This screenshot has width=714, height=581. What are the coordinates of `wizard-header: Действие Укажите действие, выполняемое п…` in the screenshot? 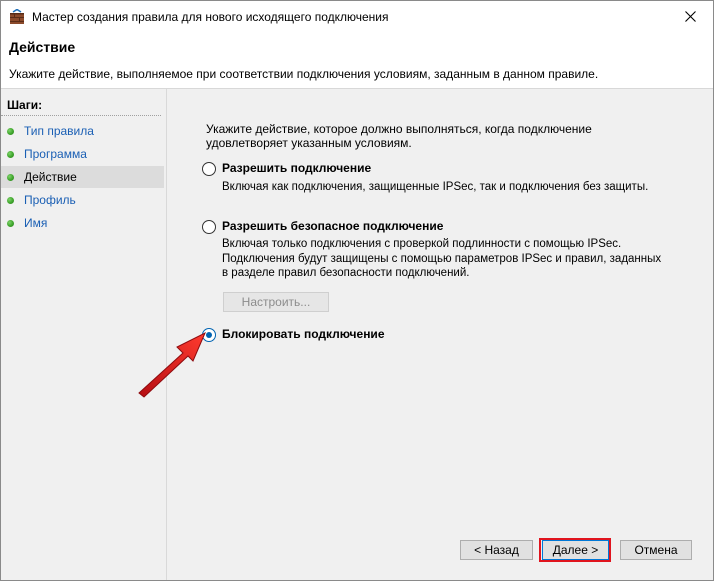 It's located at (357, 60).